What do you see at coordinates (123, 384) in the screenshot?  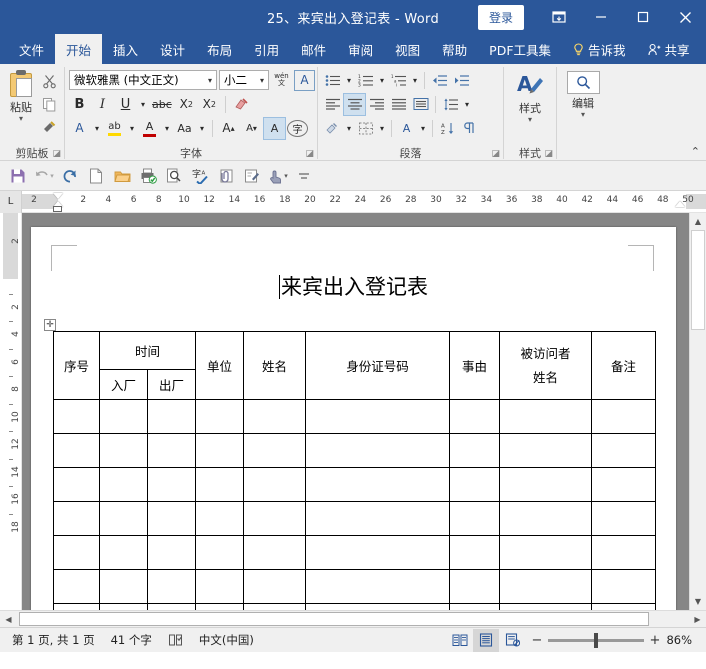 I see `header-cell-entry: 入厂` at bounding box center [123, 384].